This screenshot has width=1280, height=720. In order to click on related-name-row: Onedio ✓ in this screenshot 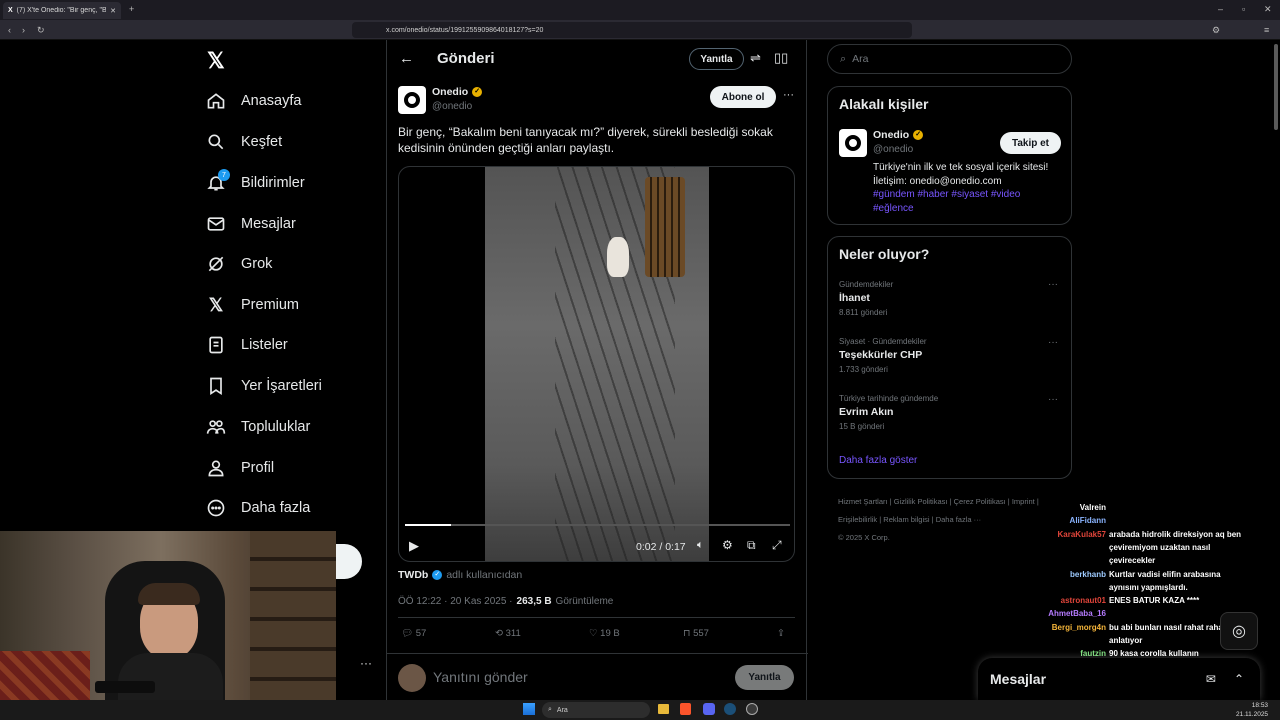, I will do `click(898, 135)`.